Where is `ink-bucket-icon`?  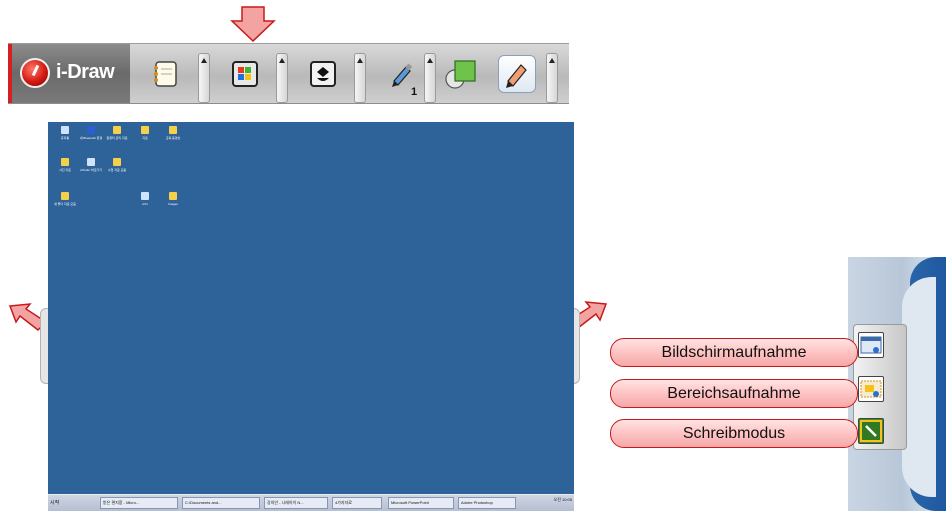 ink-bucket-icon is located at coordinates (323, 74).